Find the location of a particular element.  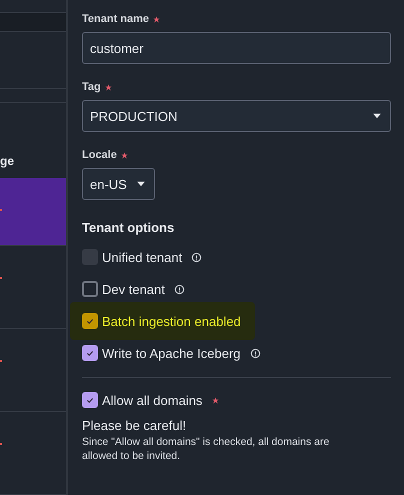

field-label: Tenant name is located at coordinates (116, 19).